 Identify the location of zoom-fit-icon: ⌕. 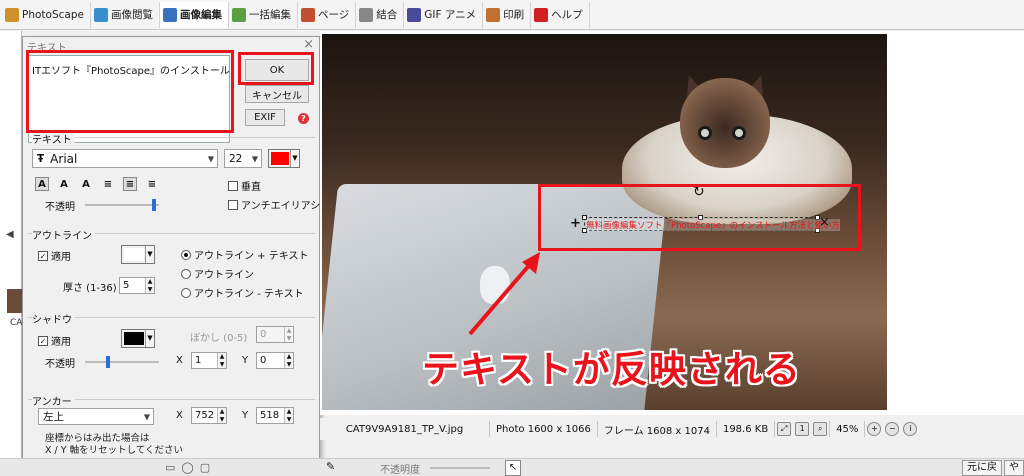
(820, 429).